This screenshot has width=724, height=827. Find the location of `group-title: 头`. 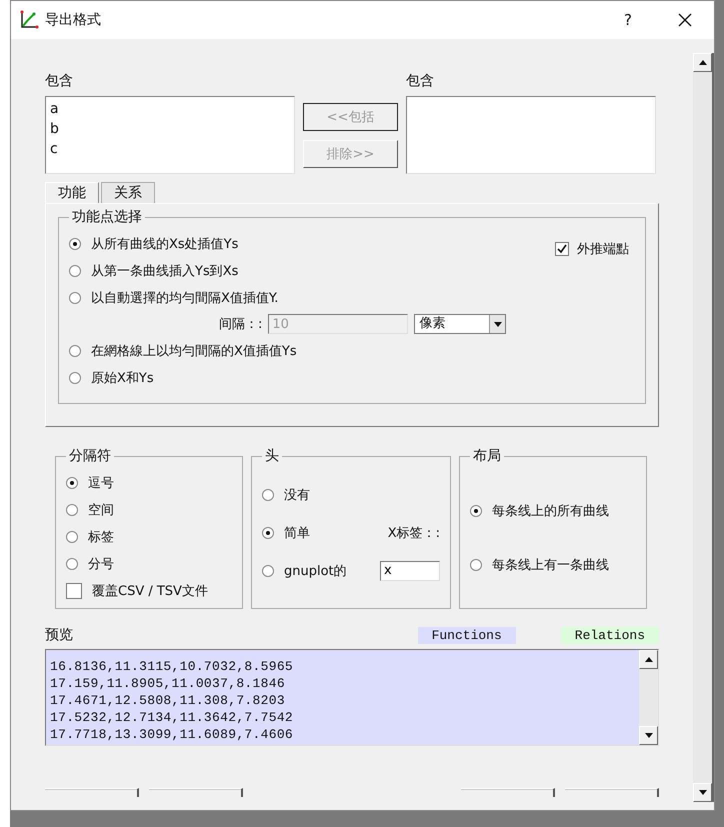

group-title: 头 is located at coordinates (272, 456).